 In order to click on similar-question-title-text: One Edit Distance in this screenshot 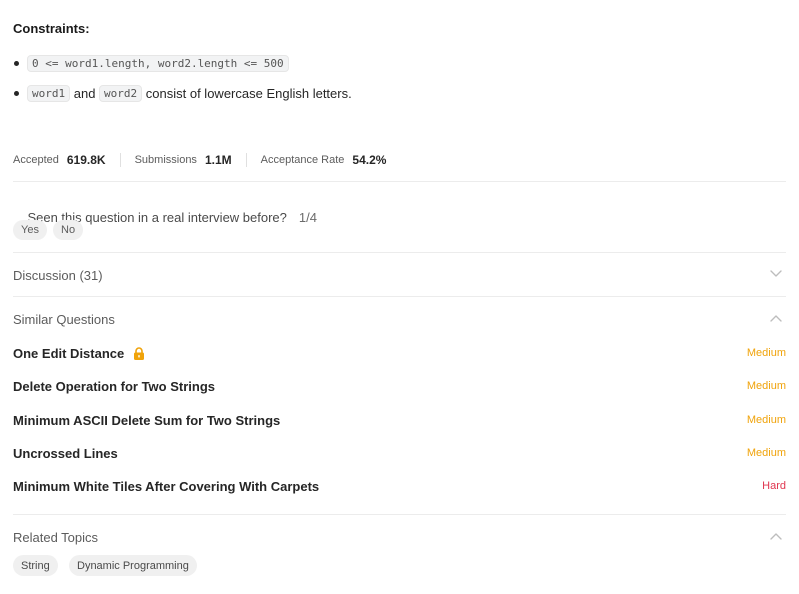, I will do `click(68, 353)`.